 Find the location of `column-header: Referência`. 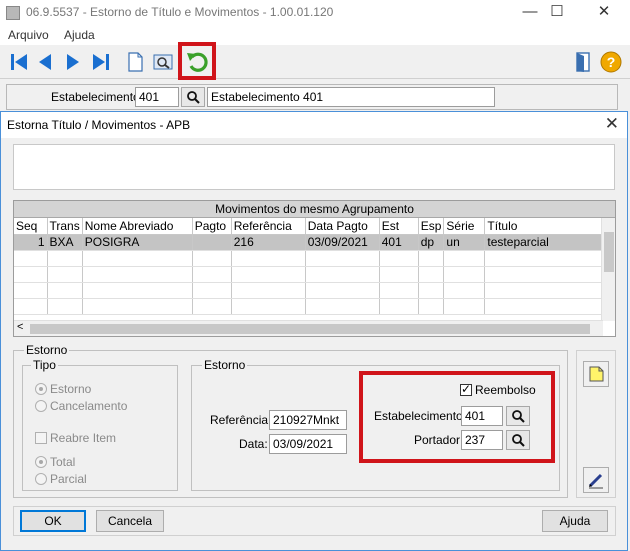

column-header: Referência is located at coordinates (268, 226).